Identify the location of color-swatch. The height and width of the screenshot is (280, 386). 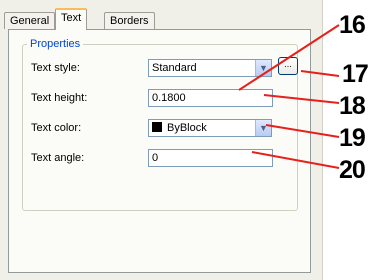
(157, 127).